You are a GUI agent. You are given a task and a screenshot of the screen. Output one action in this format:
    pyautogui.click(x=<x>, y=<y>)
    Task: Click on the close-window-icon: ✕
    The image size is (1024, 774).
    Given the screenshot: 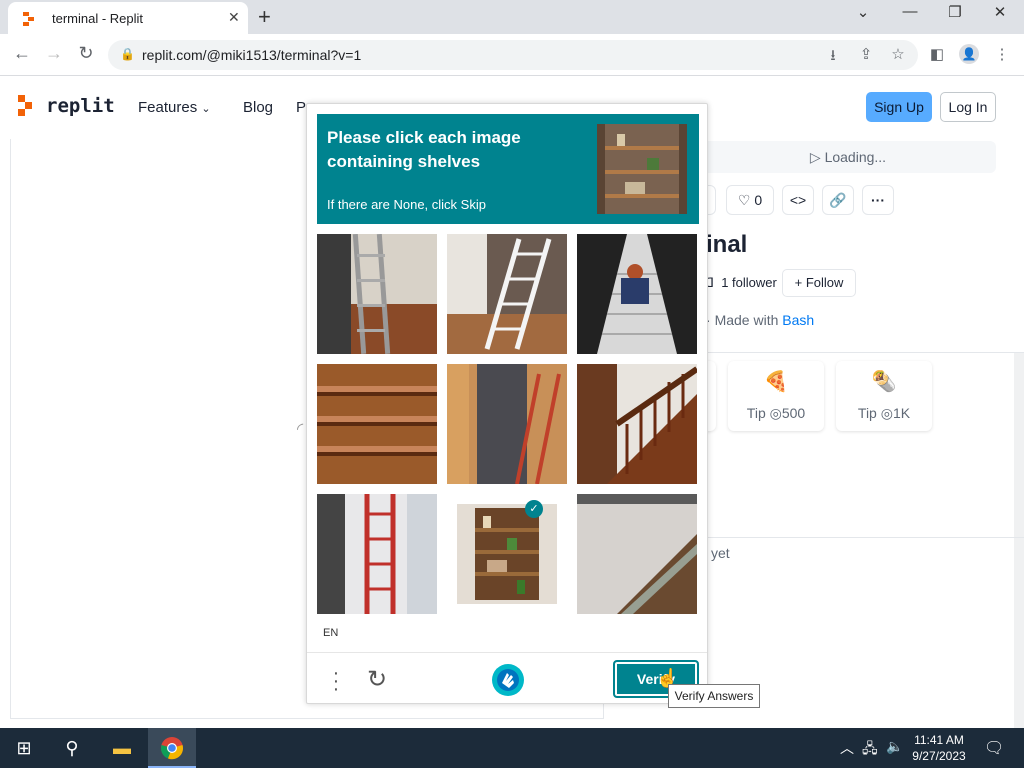 What is the action you would take?
    pyautogui.click(x=1000, y=12)
    